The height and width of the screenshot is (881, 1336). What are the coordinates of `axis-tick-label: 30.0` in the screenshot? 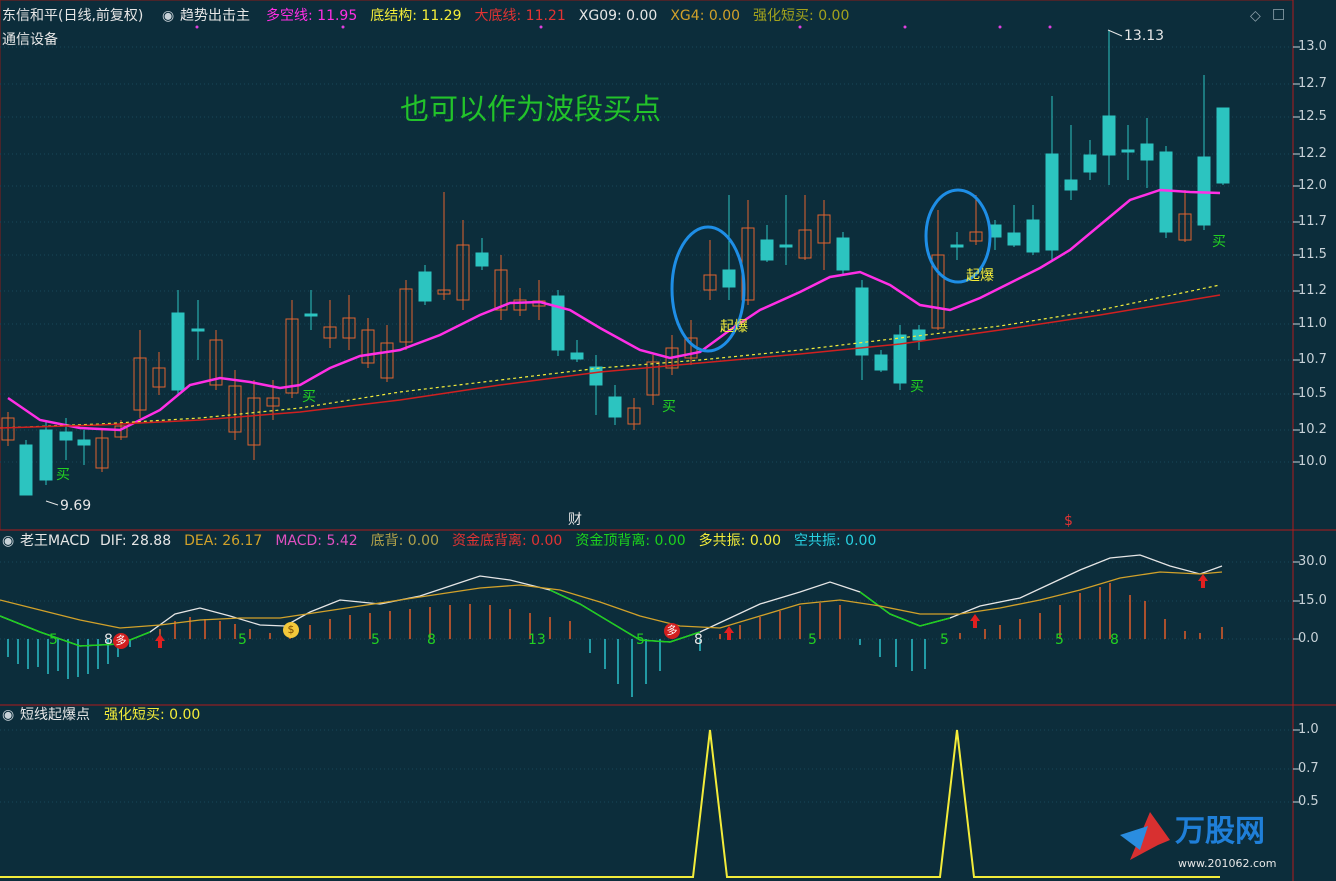 It's located at (1312, 561).